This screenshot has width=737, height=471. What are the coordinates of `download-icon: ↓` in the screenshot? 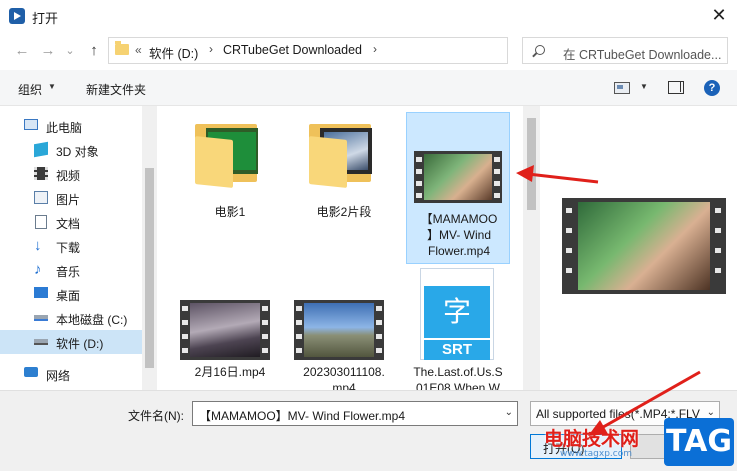 It's located at (38, 245).